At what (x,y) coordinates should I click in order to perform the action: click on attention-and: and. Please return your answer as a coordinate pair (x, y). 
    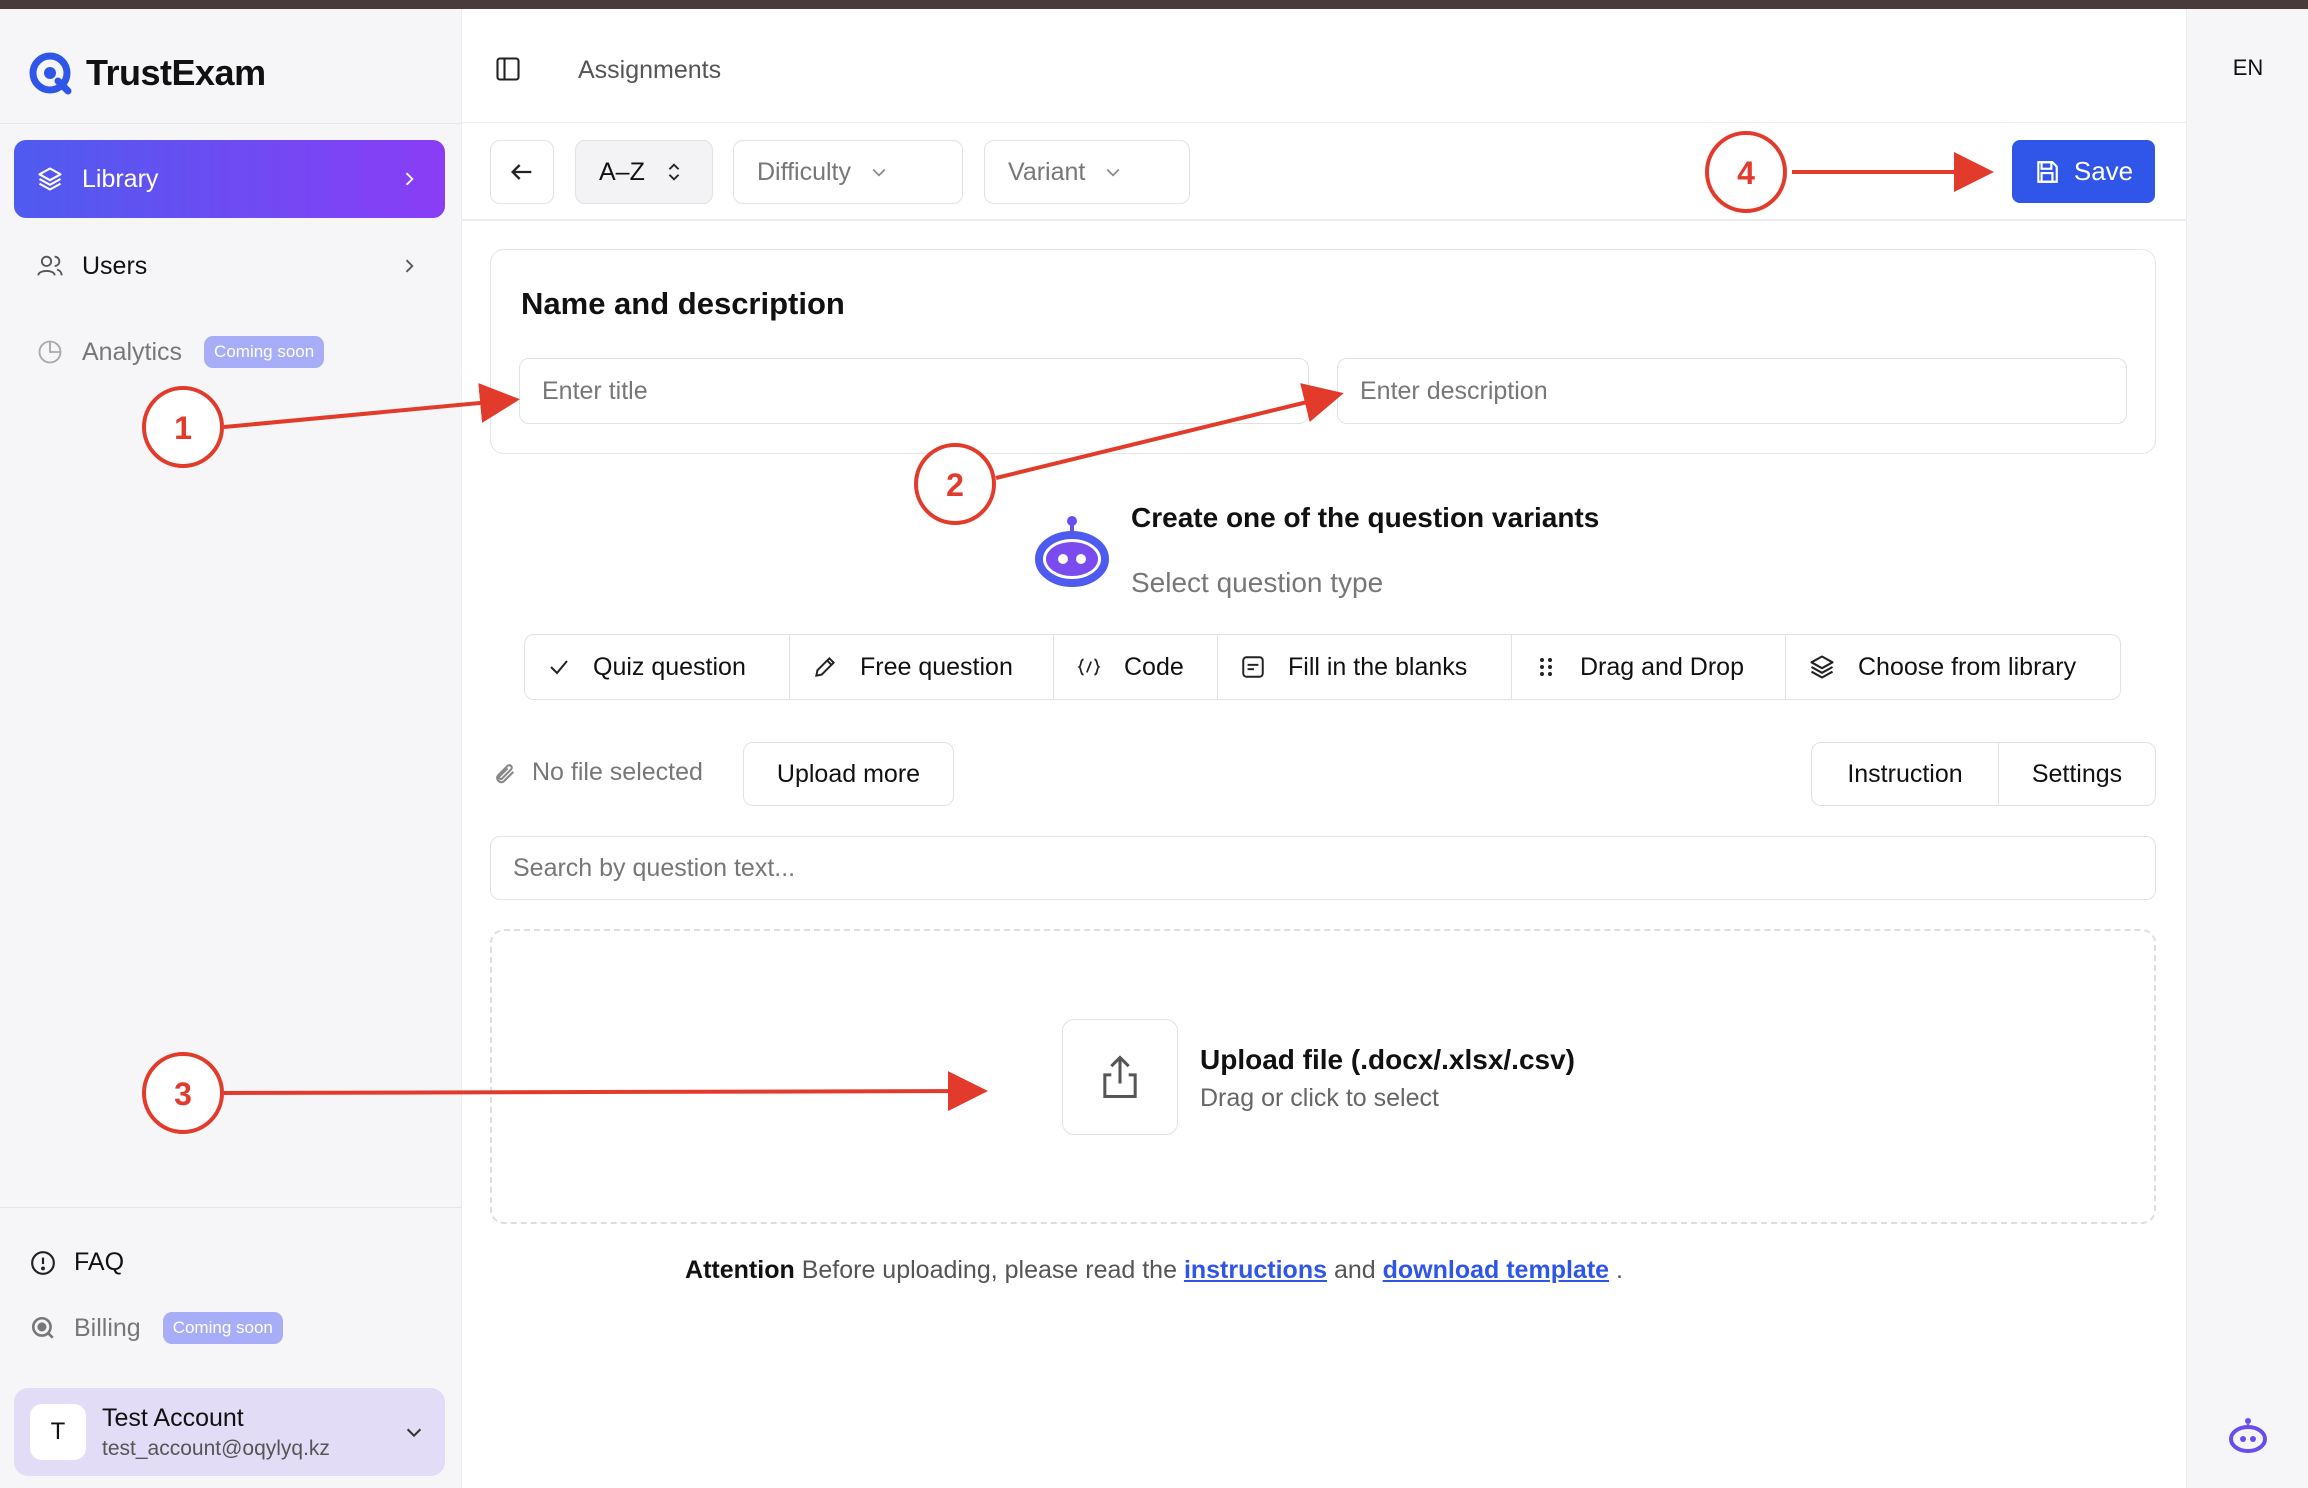
    Looking at the image, I should click on (1354, 1270).